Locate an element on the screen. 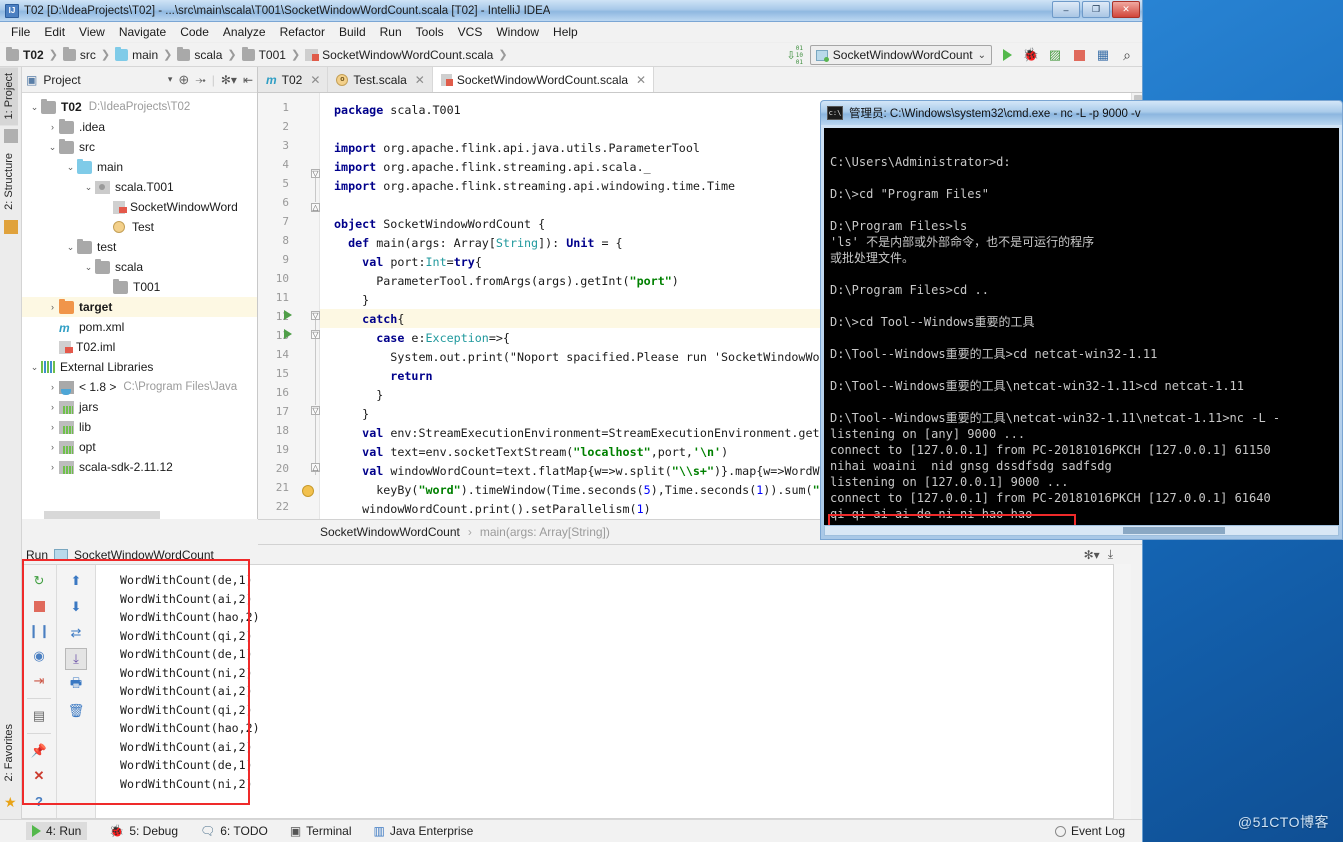 This screenshot has width=1343, height=842. diagram-icon is located at coordinates (10, 227).